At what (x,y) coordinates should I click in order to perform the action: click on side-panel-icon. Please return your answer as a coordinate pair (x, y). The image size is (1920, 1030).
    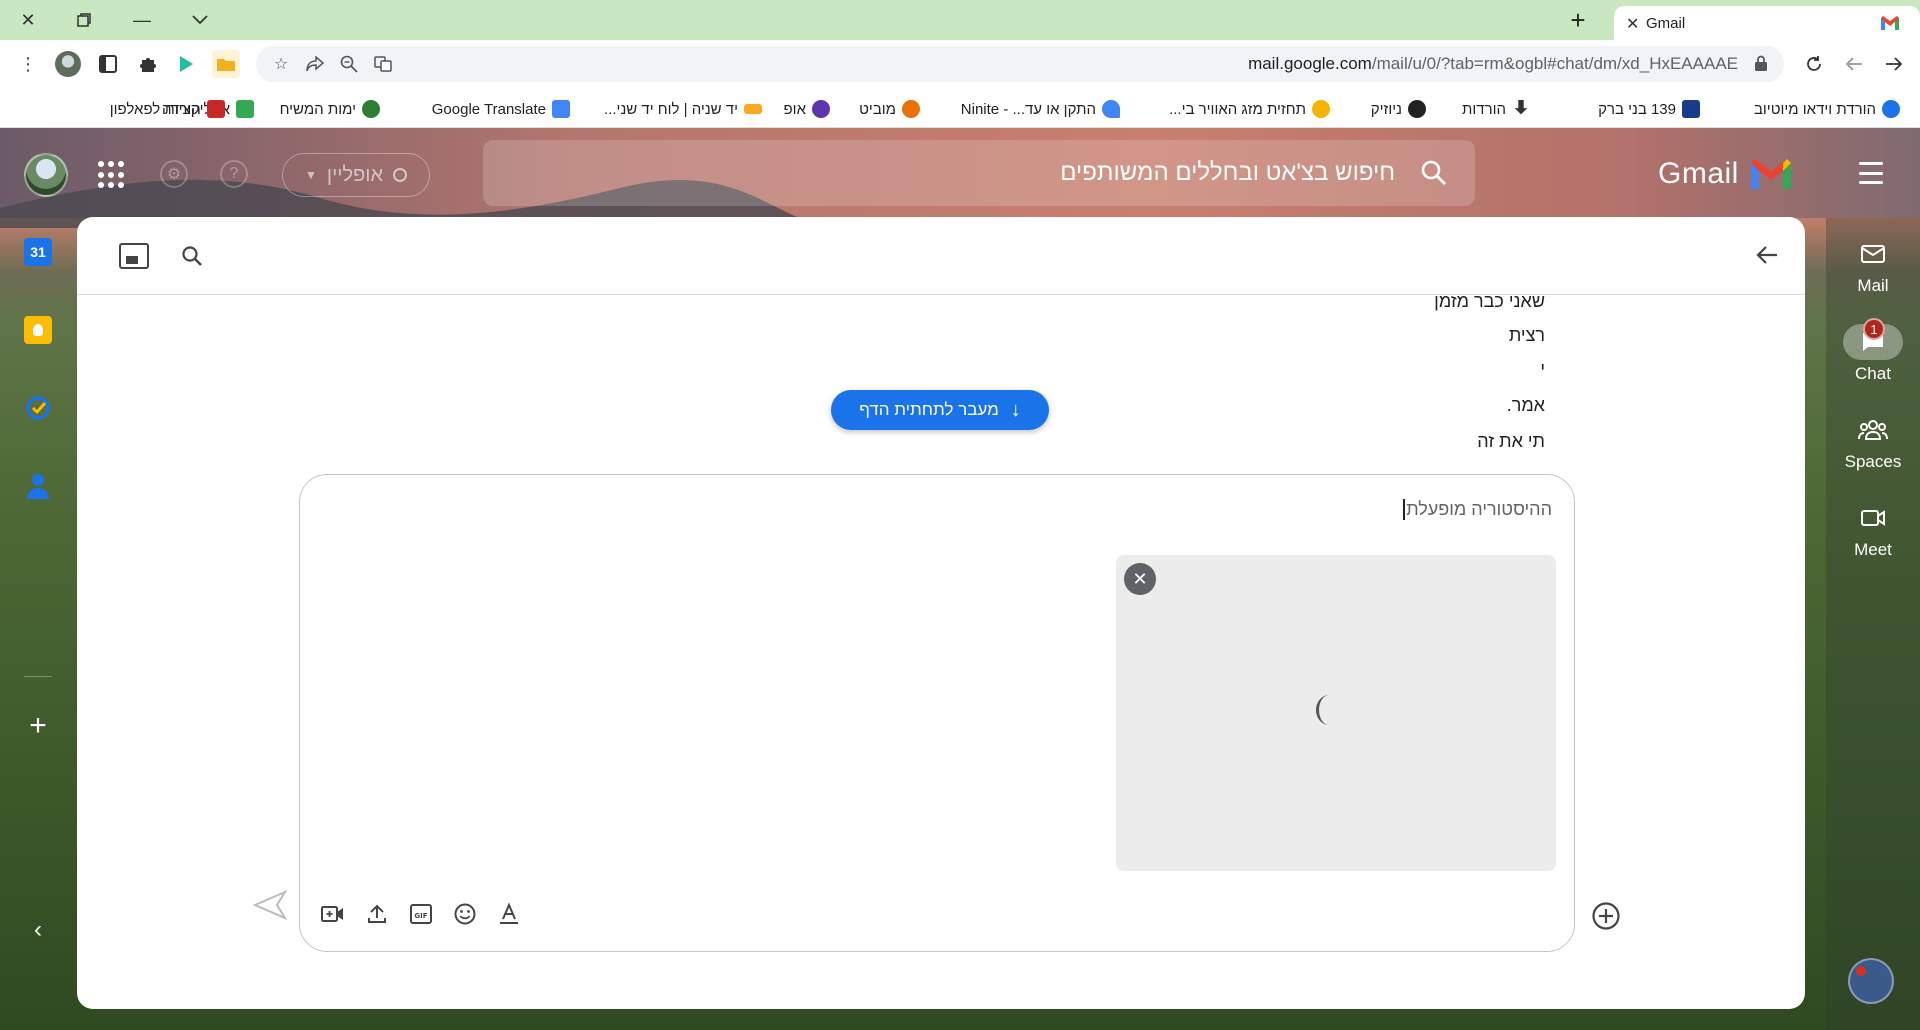
    Looking at the image, I should click on (108, 64).